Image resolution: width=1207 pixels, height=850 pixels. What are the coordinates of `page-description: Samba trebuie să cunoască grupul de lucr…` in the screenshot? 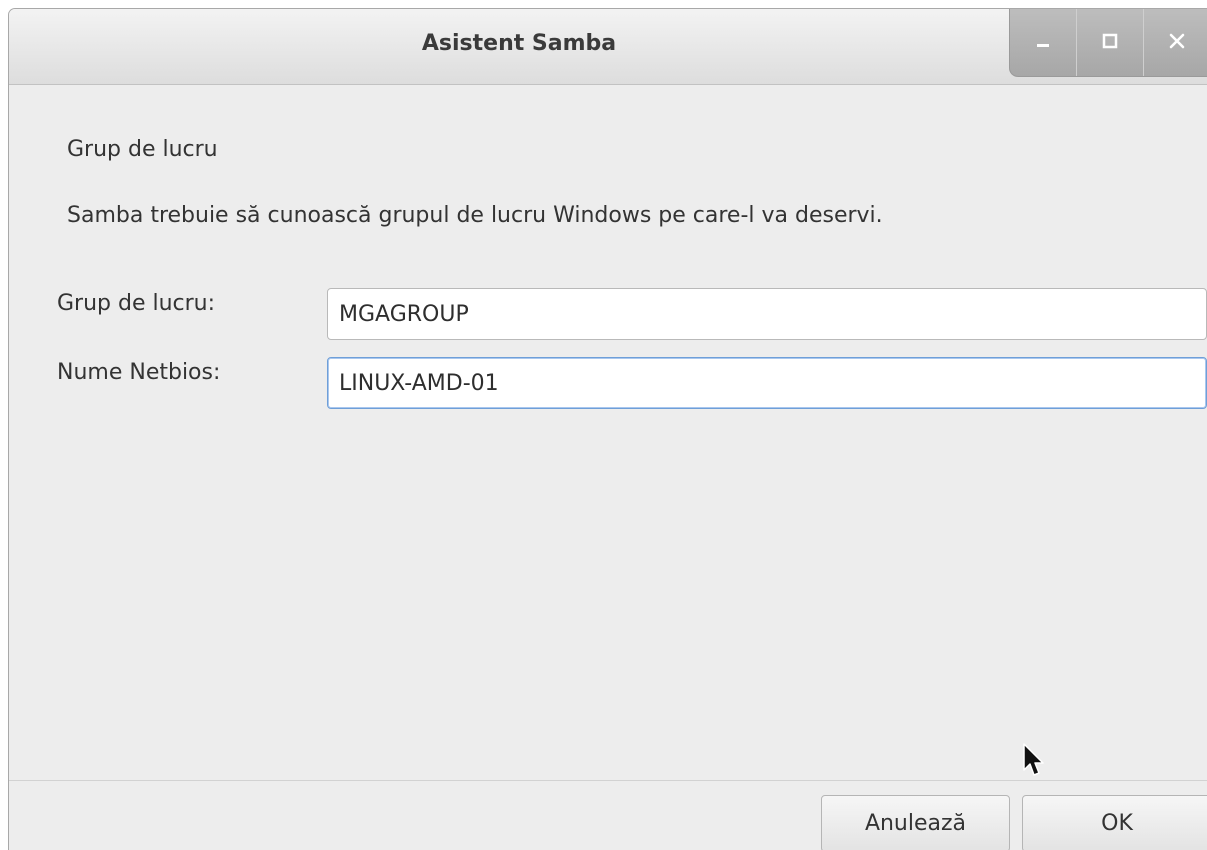 It's located at (475, 215).